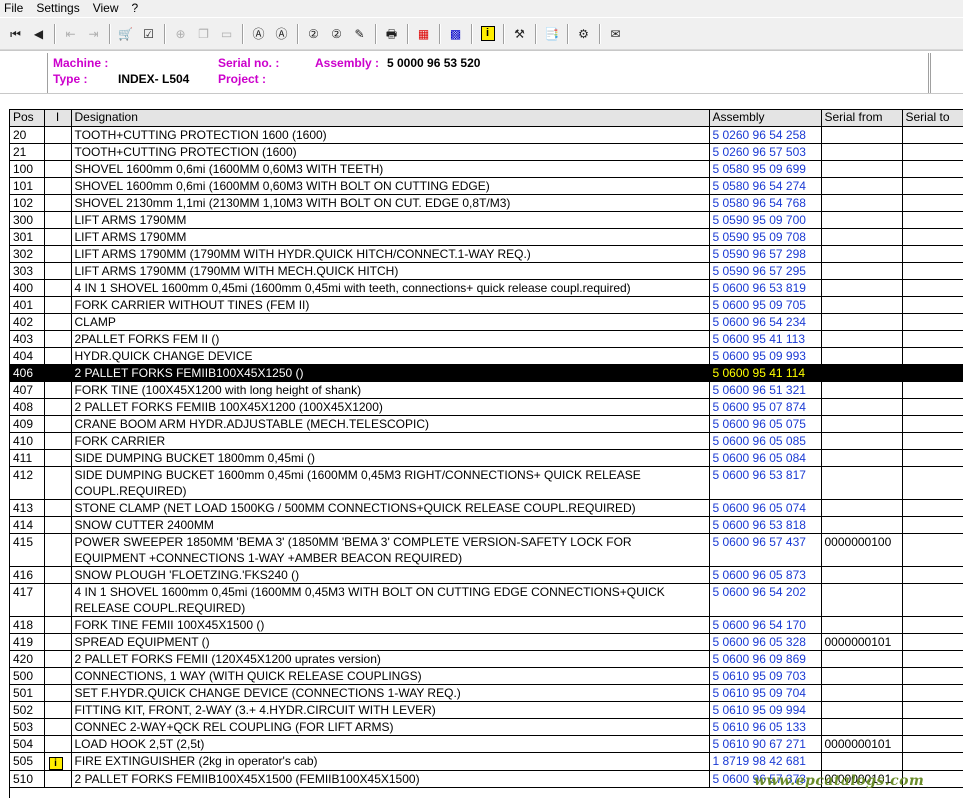 This screenshot has width=963, height=798. Describe the element at coordinates (765, 203) in the screenshot. I see `cell-assembly: 5 0580 96 54 768` at that location.